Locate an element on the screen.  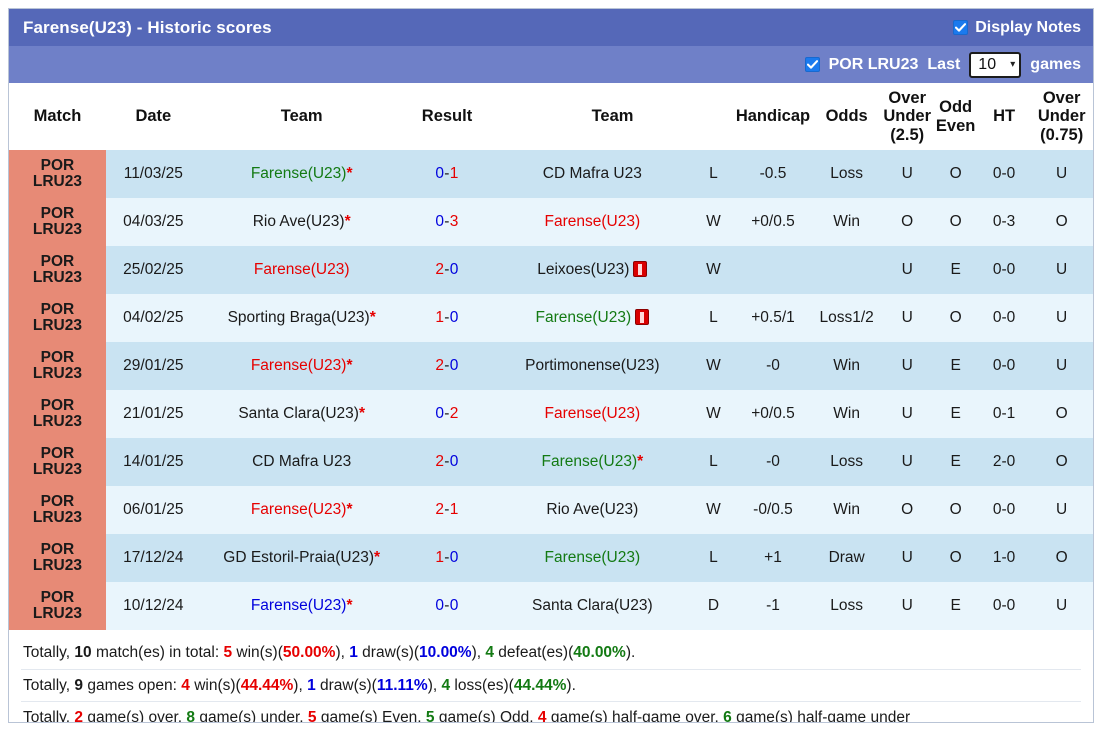
league-filter-checkbox is located at coordinates (812, 64).